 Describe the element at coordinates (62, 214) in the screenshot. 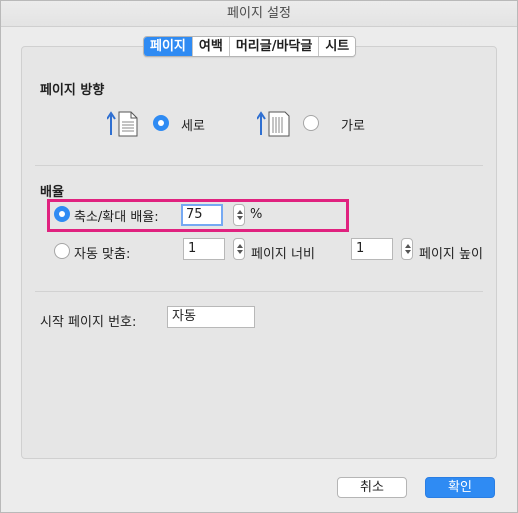

I see `adjust-to-radio` at that location.